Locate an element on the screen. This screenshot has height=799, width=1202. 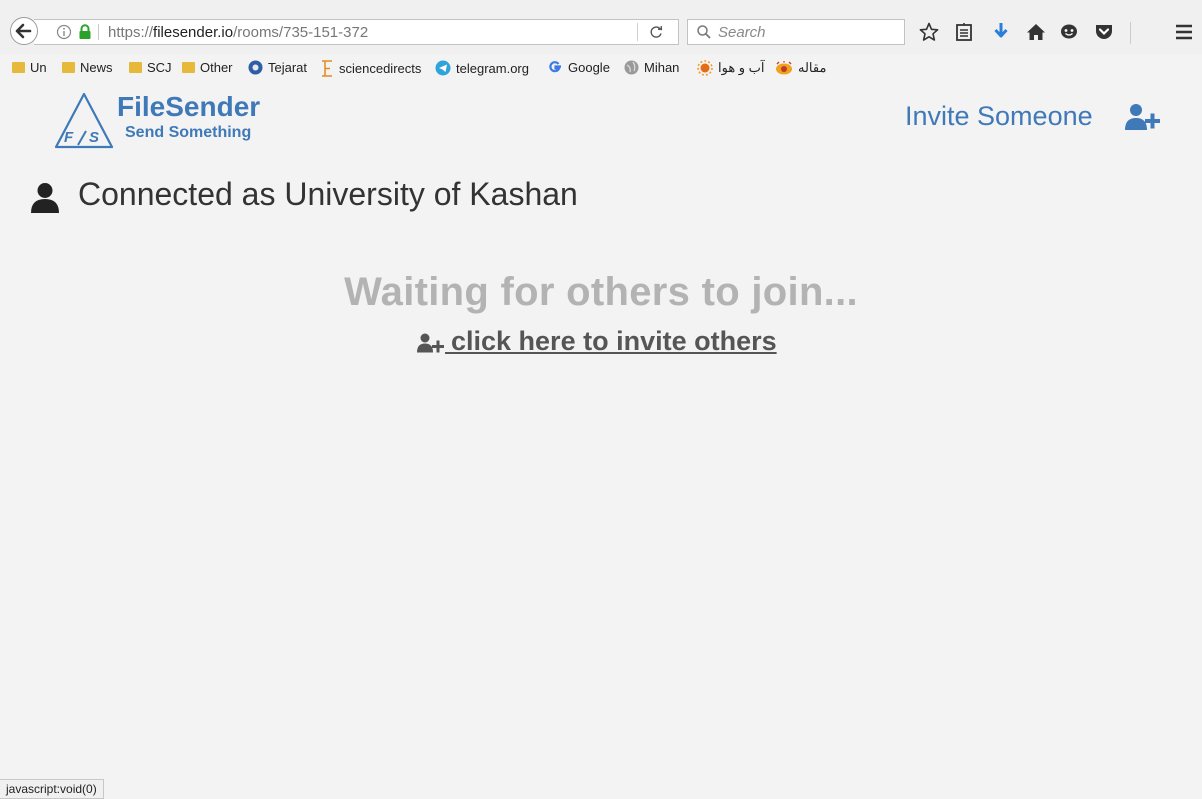
svg-text: S is located at coordinates (94, 137).